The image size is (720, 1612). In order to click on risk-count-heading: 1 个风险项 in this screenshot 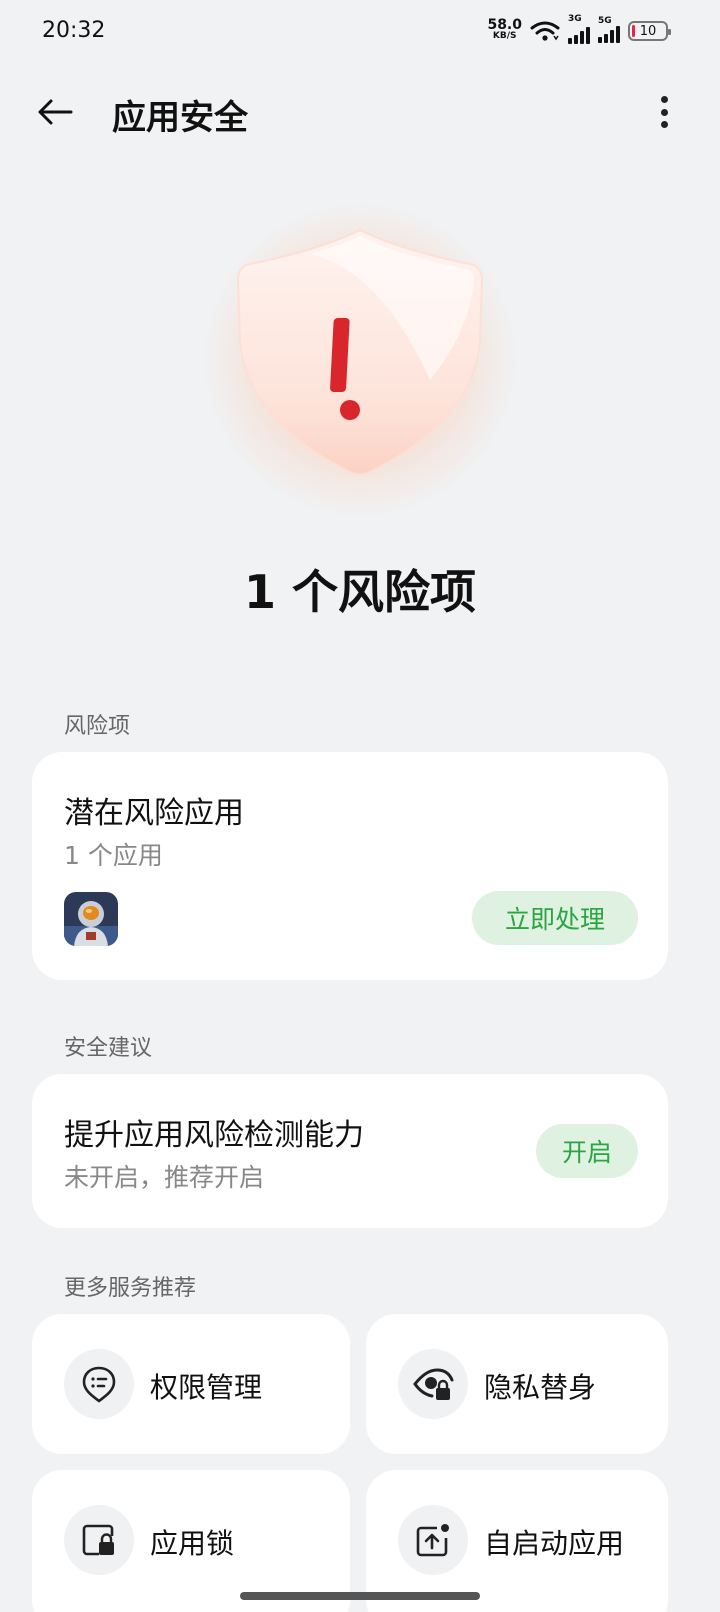, I will do `click(360, 592)`.